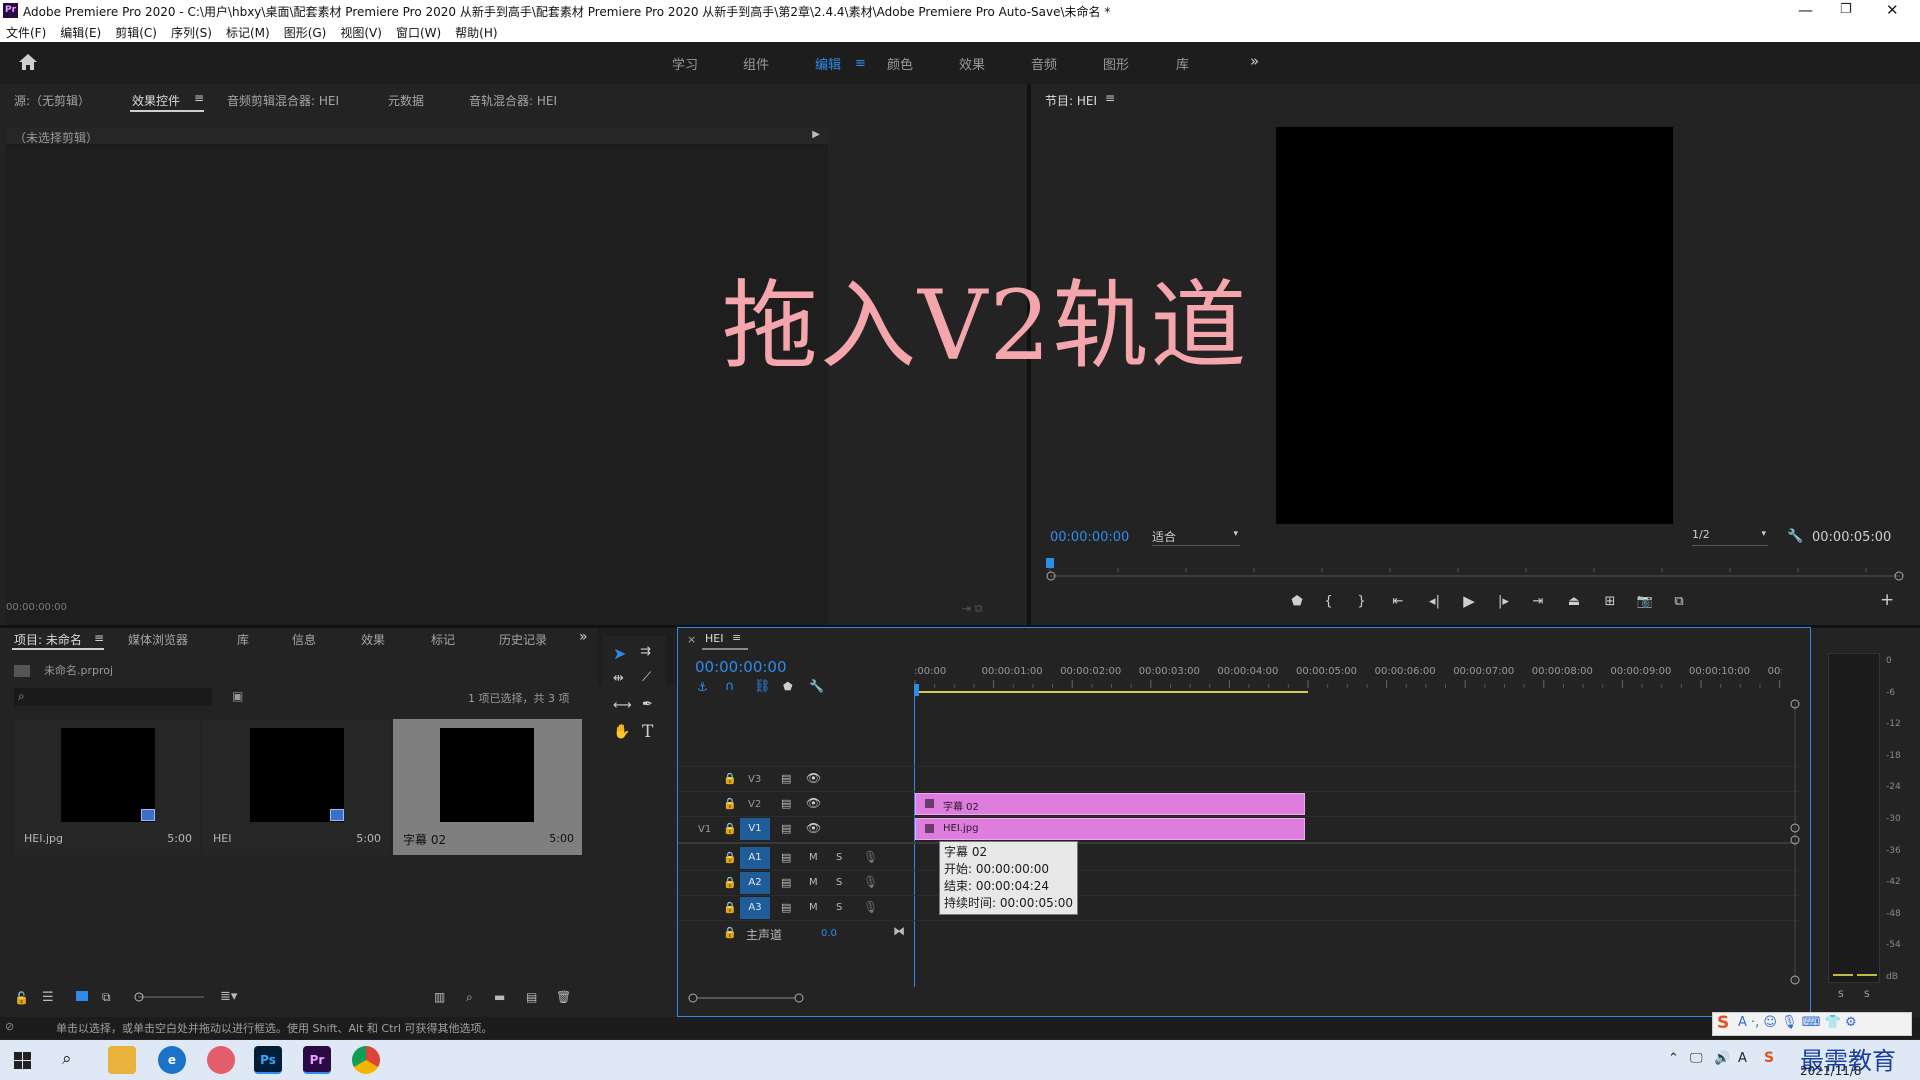 Image resolution: width=1920 pixels, height=1080 pixels. I want to click on list-view-icon: ☰, so click(48, 997).